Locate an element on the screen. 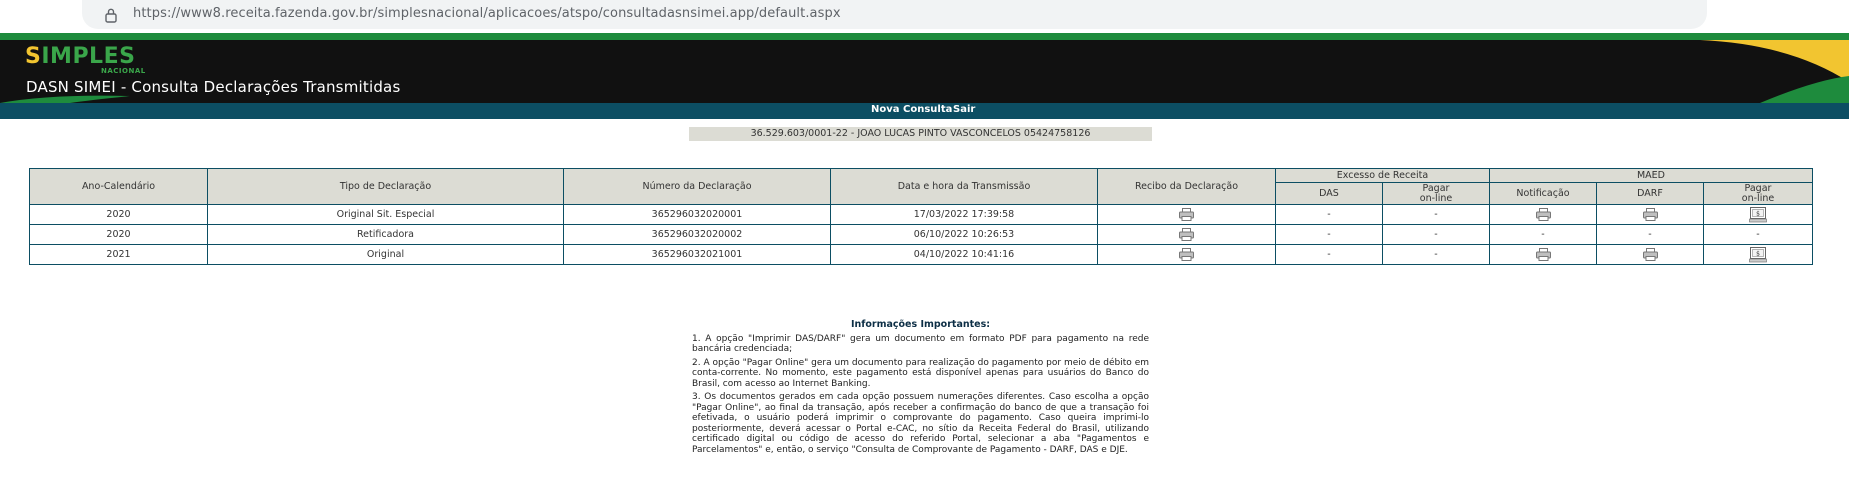  exit-link: Sair is located at coordinates (964, 109).